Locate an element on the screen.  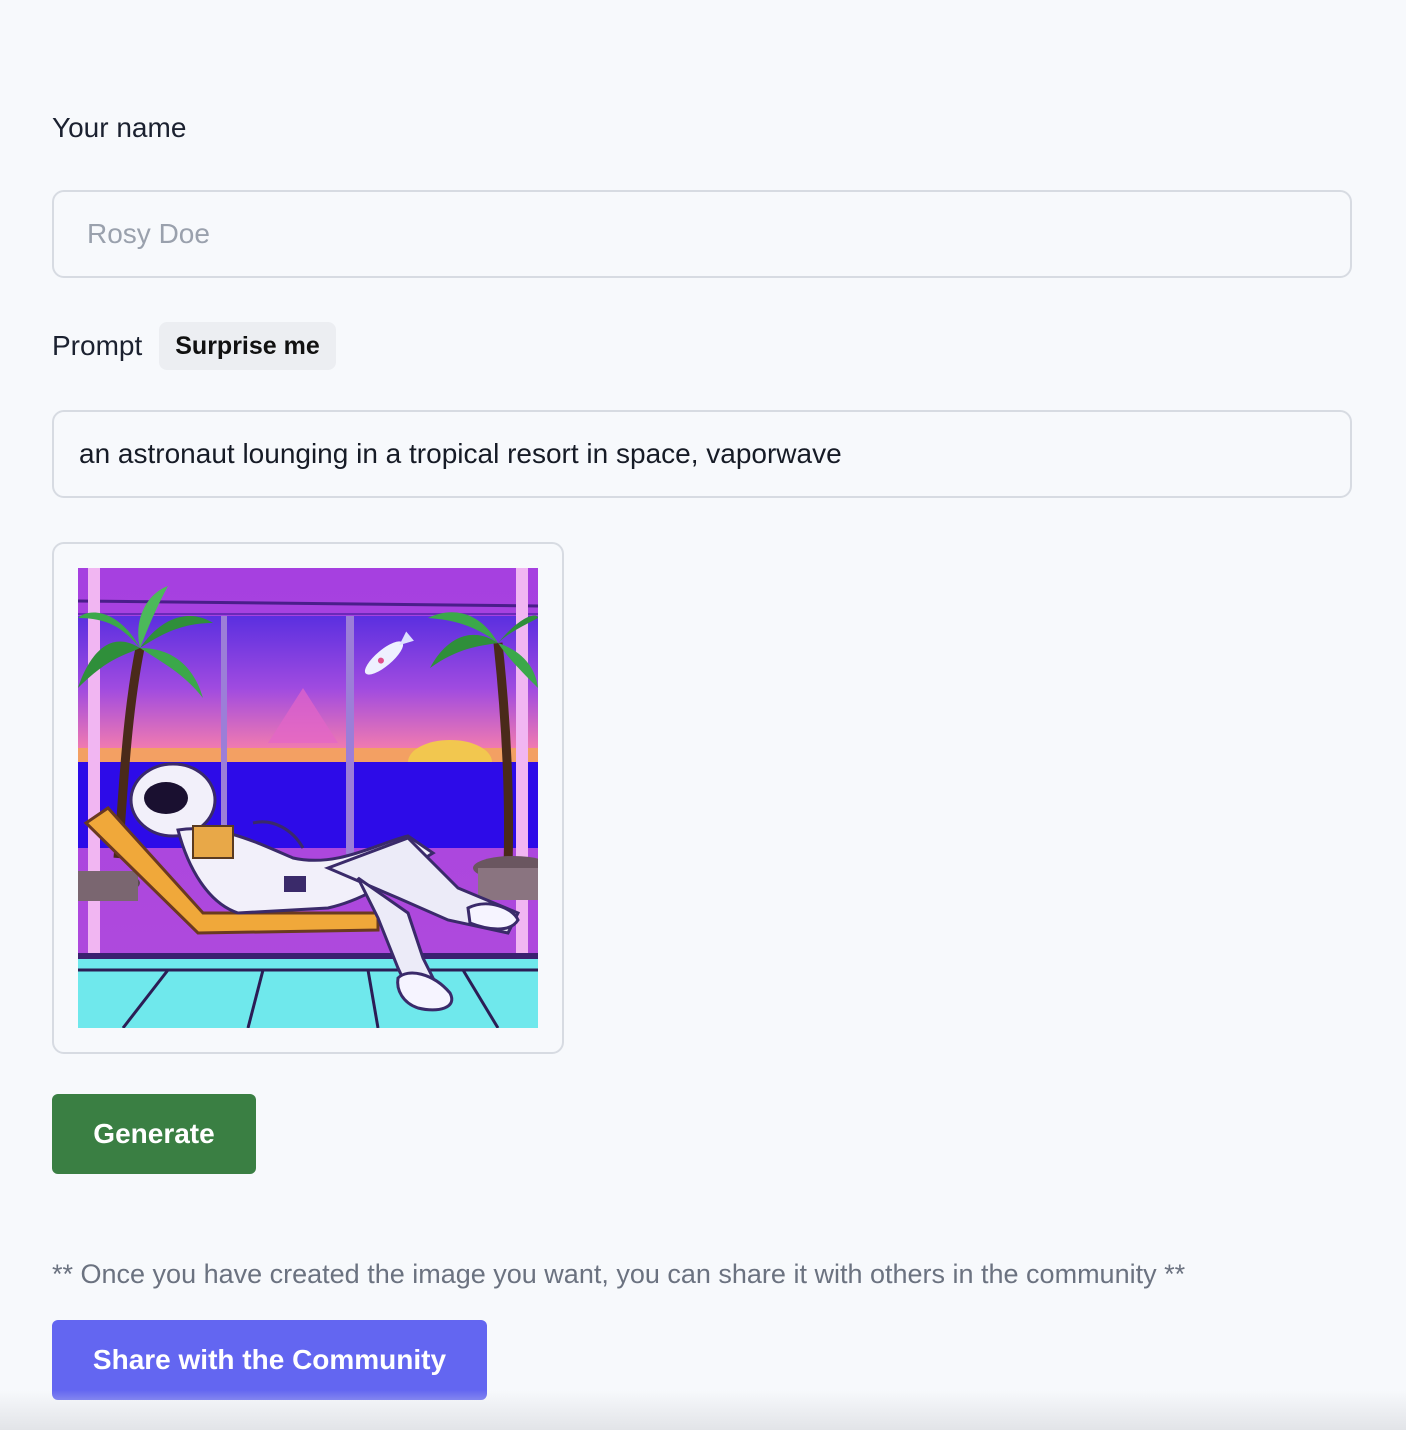
name-label: Your name is located at coordinates (119, 127).